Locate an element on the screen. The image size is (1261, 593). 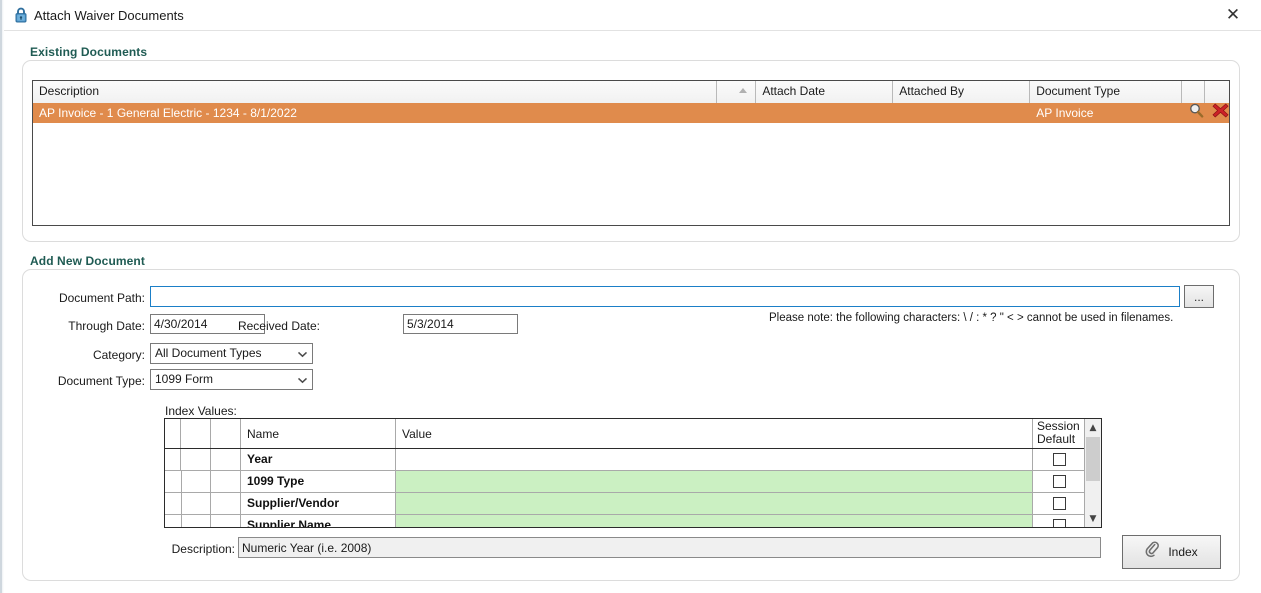
column-header-delete is located at coordinates (1217, 92).